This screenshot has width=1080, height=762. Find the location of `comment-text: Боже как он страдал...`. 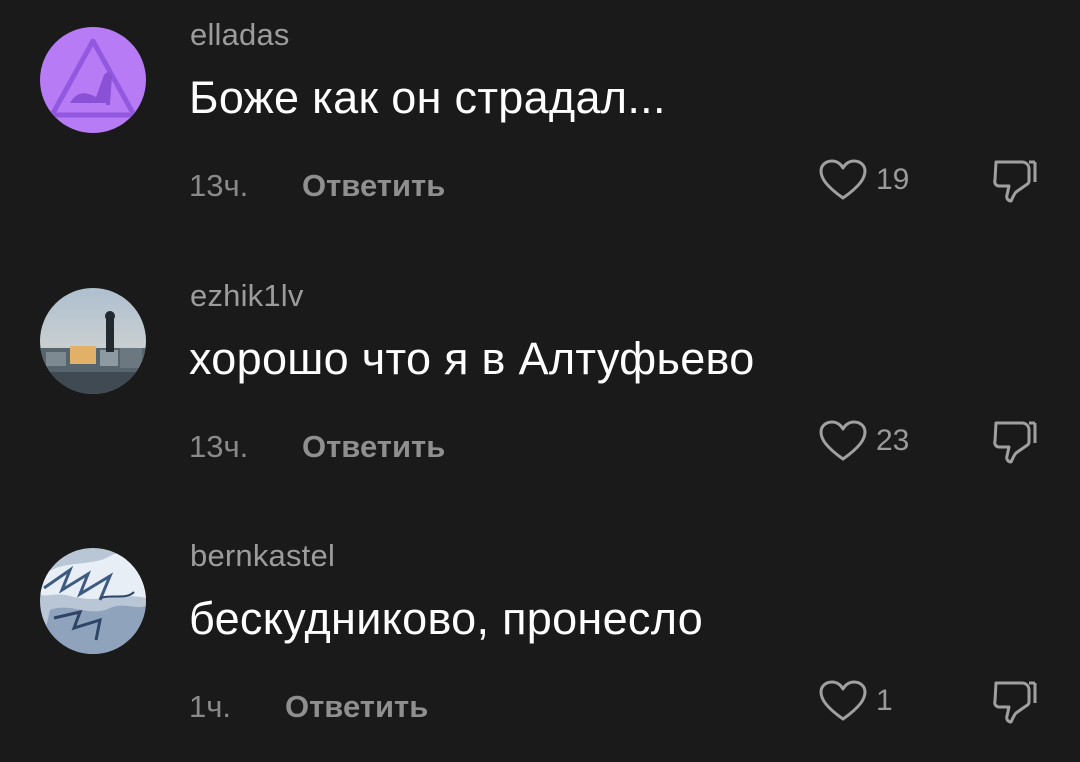

comment-text: Боже как он страдал... is located at coordinates (427, 97).